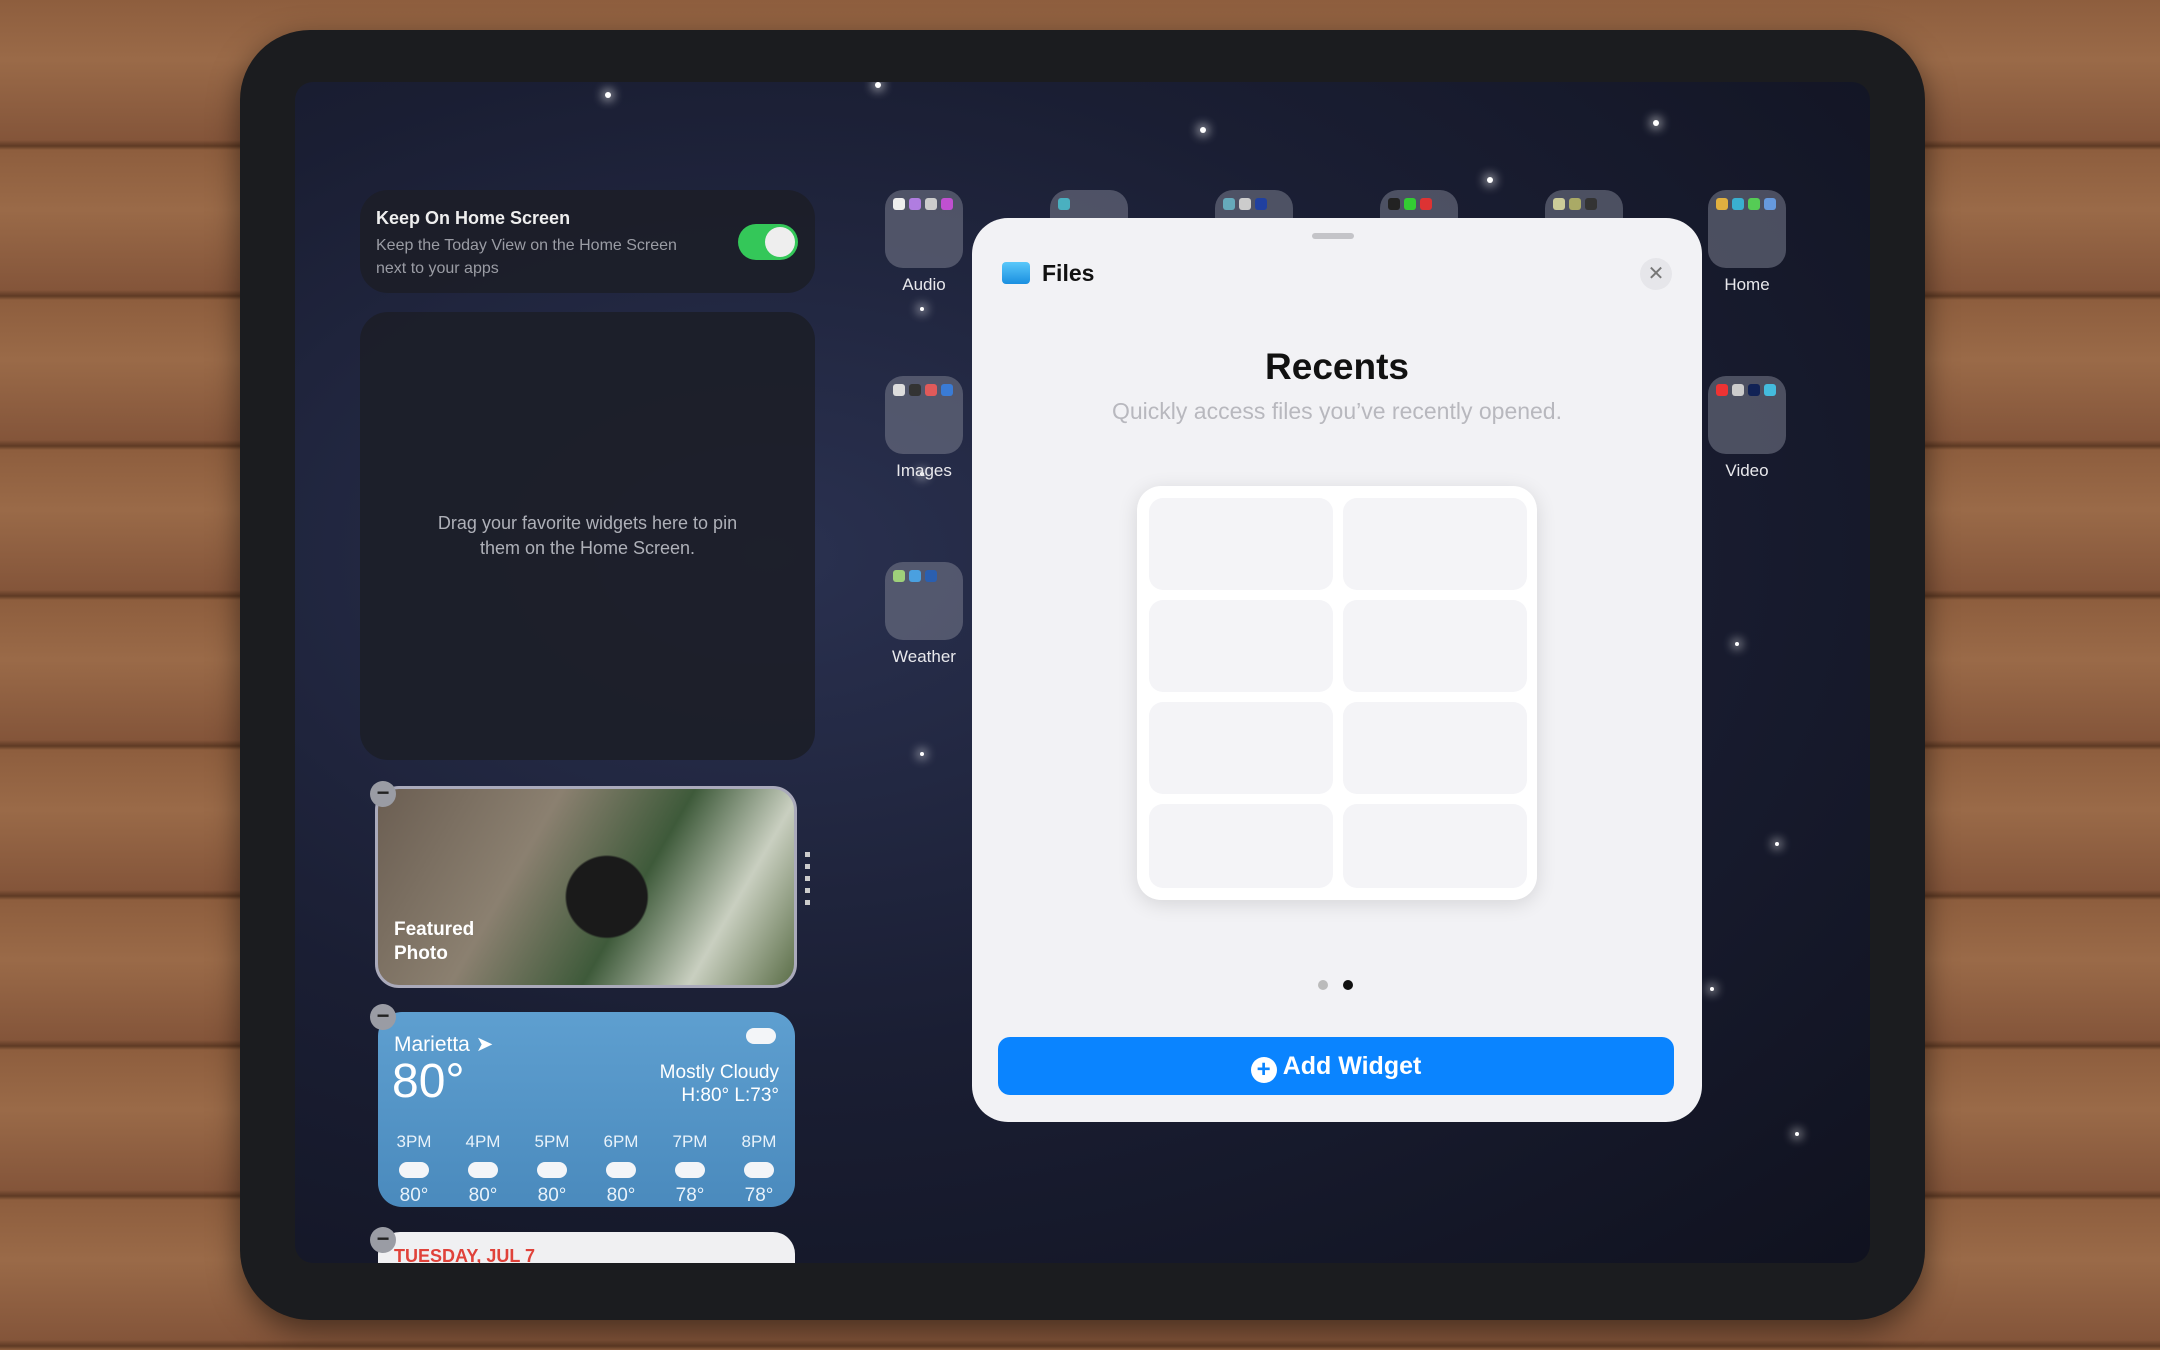 The width and height of the screenshot is (2160, 1350). What do you see at coordinates (924, 470) in the screenshot?
I see `folder-label-images: Images` at bounding box center [924, 470].